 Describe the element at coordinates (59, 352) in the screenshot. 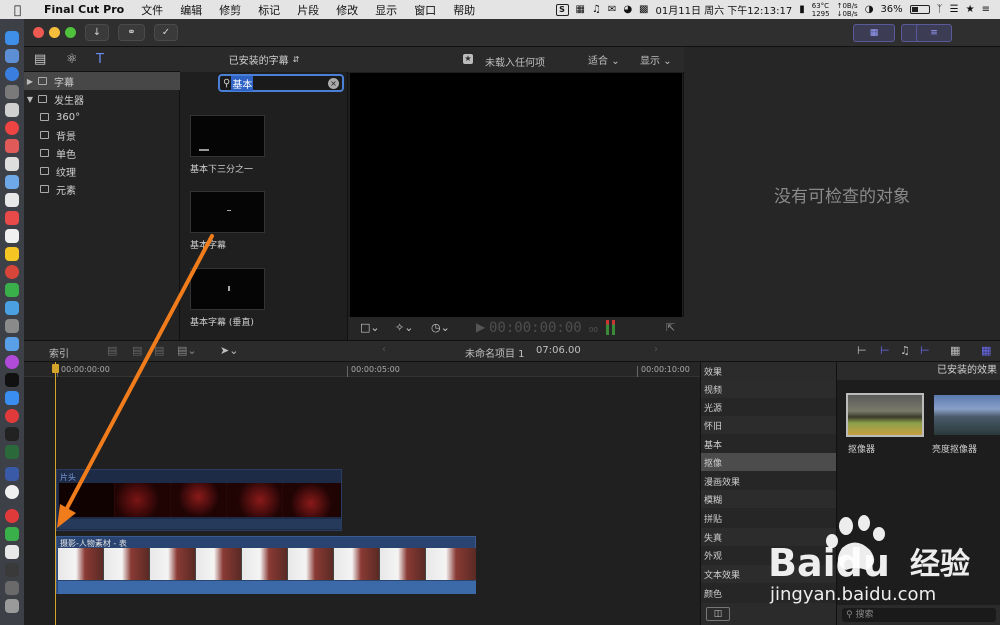

I see `timeline-index-button: 索引` at that location.